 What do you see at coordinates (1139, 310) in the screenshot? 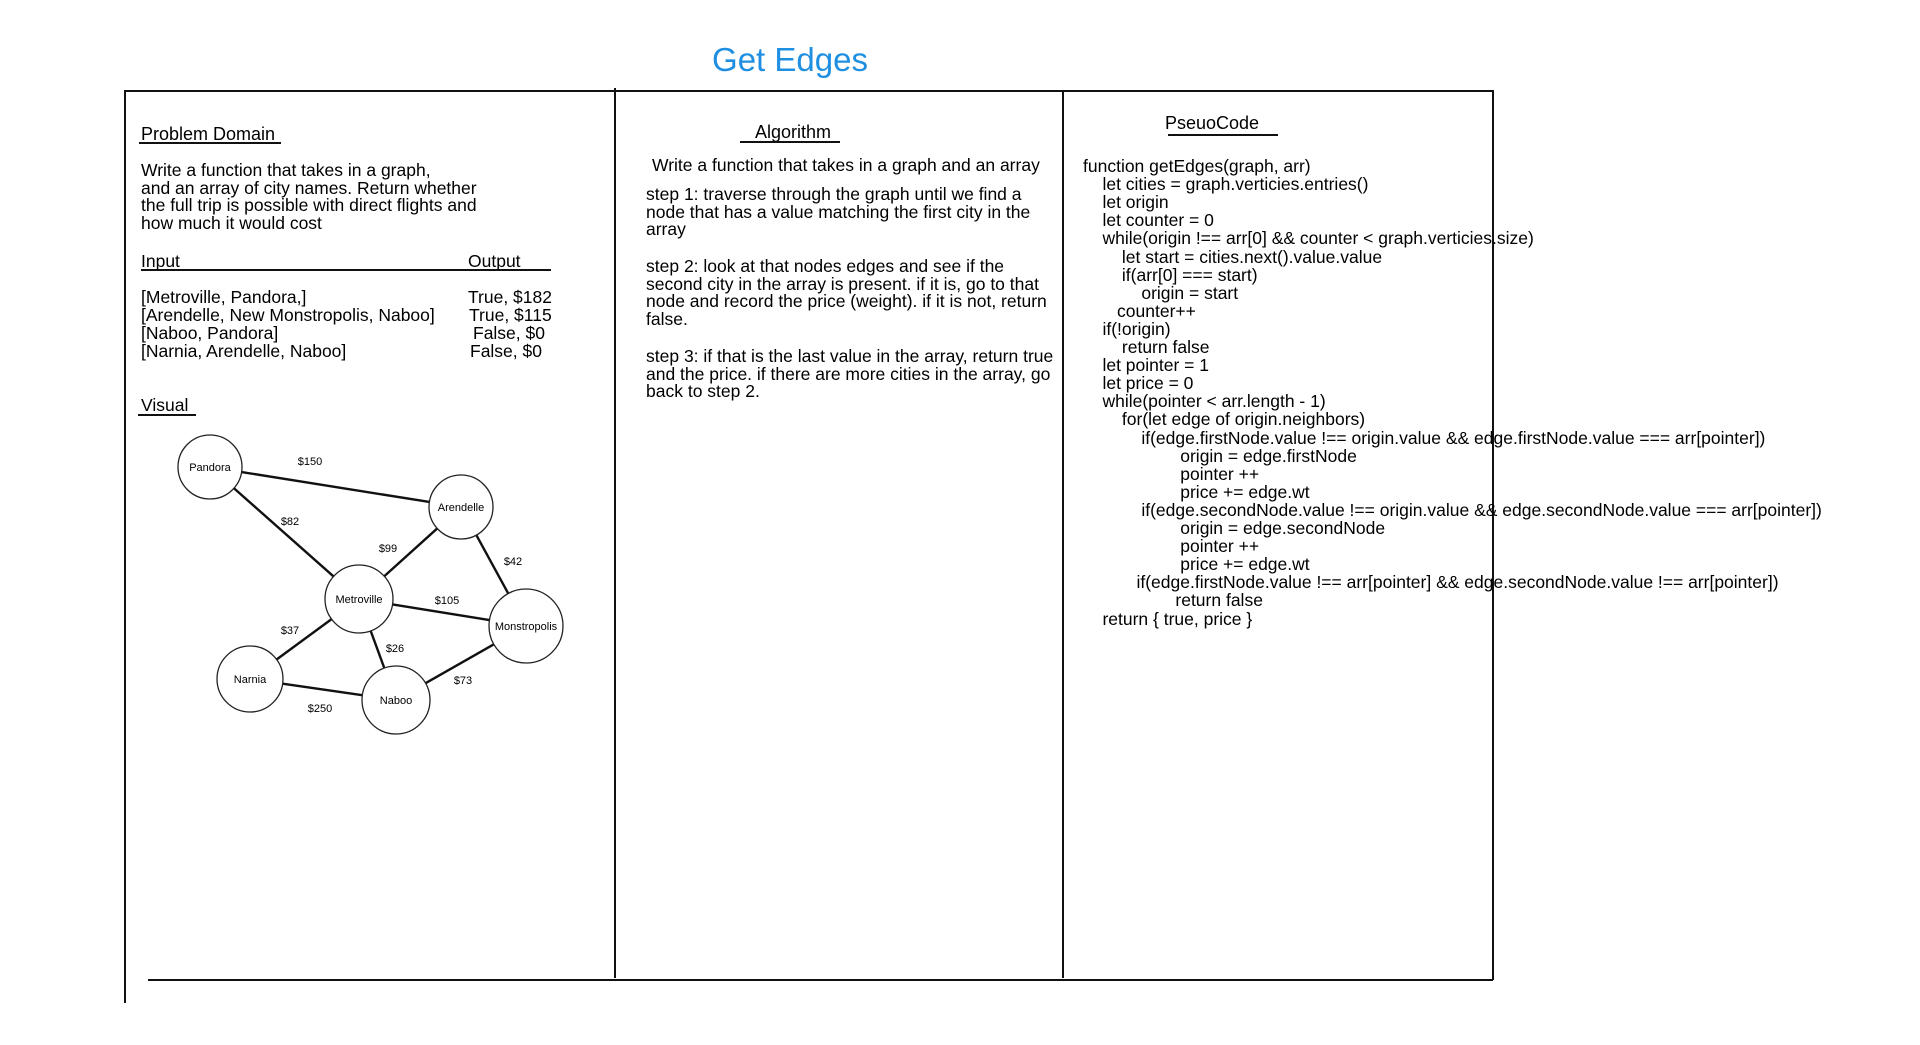
I see `code-line: counter++` at bounding box center [1139, 310].